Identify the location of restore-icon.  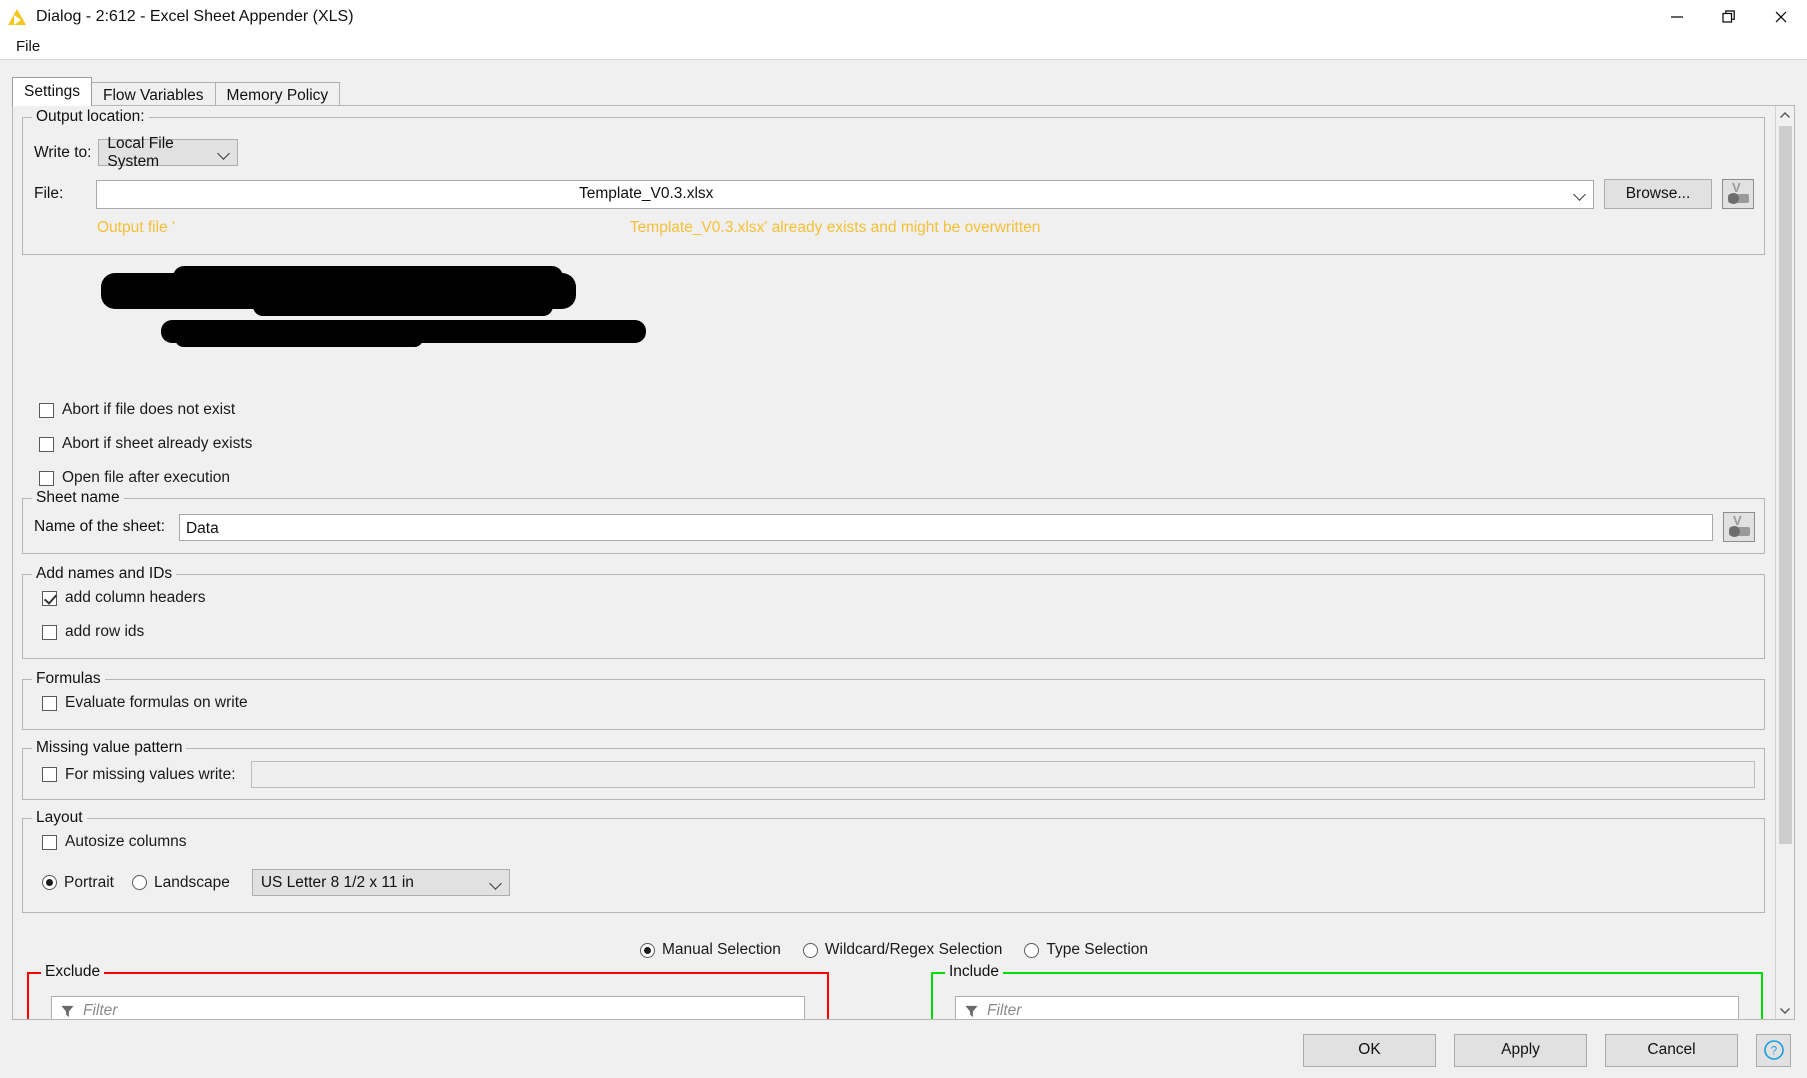
(1729, 16).